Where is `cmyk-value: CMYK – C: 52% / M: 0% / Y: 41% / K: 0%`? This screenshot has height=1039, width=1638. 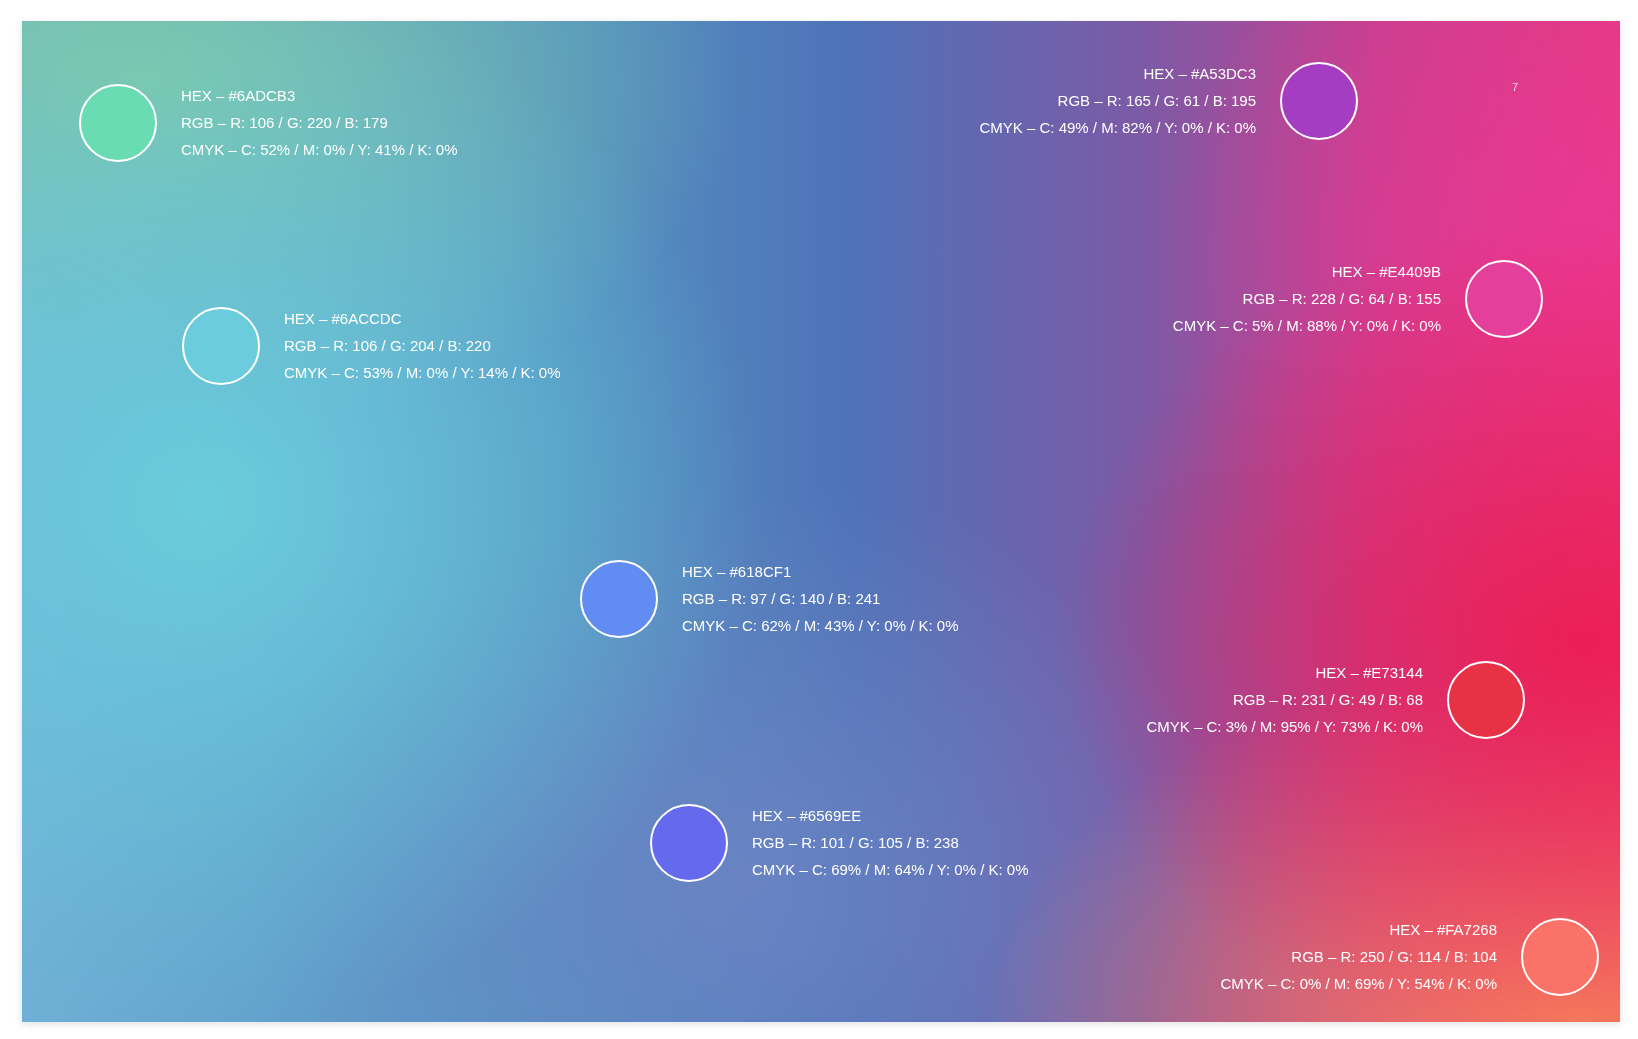
cmyk-value: CMYK – C: 52% / M: 0% / Y: 41% / K: 0% is located at coordinates (319, 150).